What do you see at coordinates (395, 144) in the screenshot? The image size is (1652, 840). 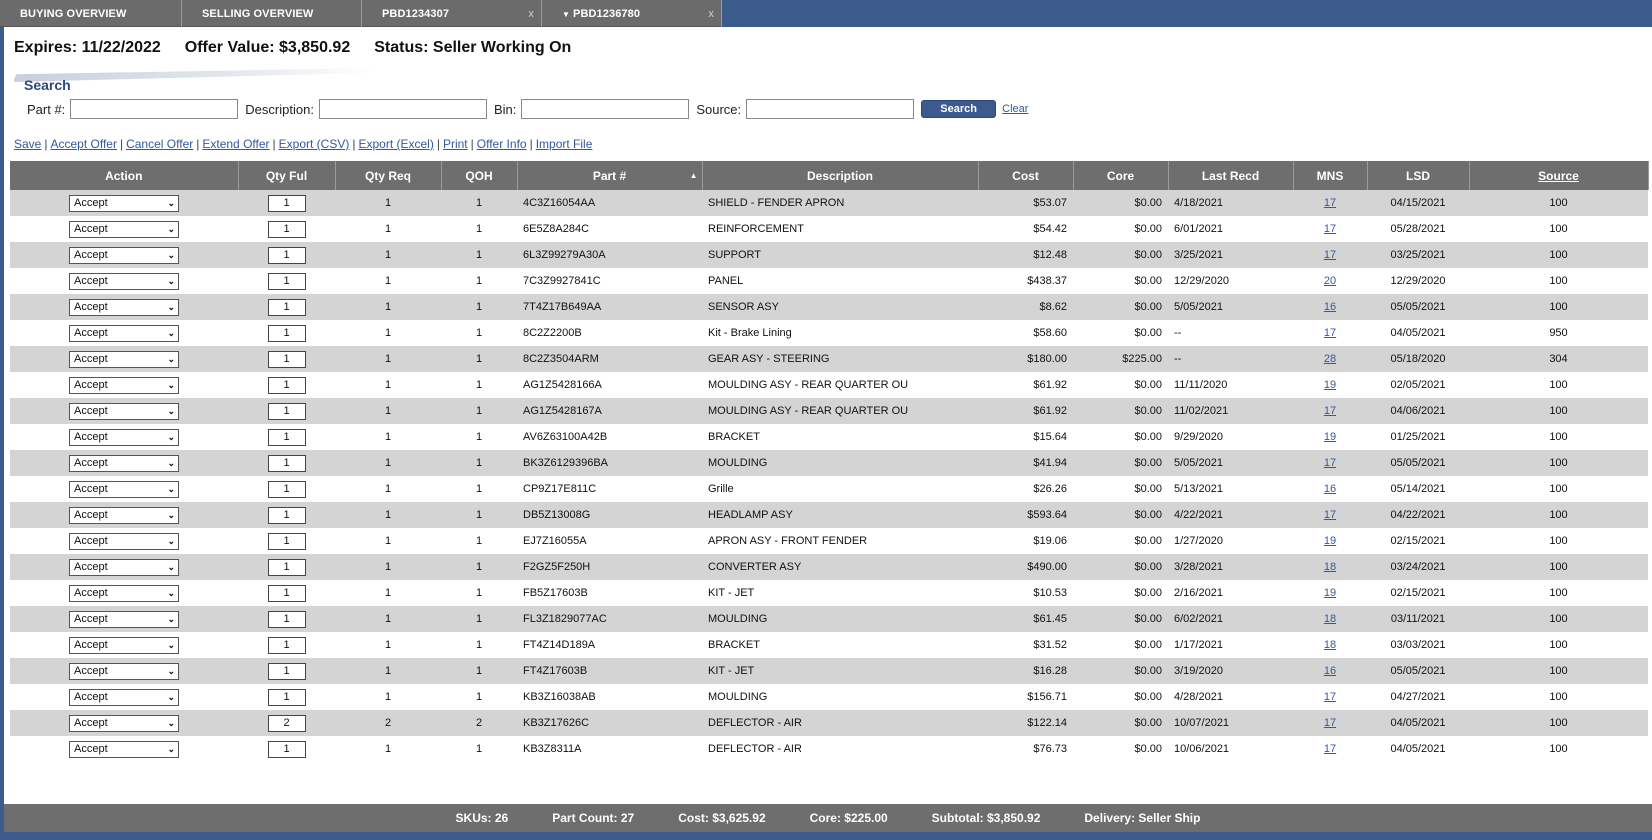 I see `action-link-export-excel: Export (Excel)` at bounding box center [395, 144].